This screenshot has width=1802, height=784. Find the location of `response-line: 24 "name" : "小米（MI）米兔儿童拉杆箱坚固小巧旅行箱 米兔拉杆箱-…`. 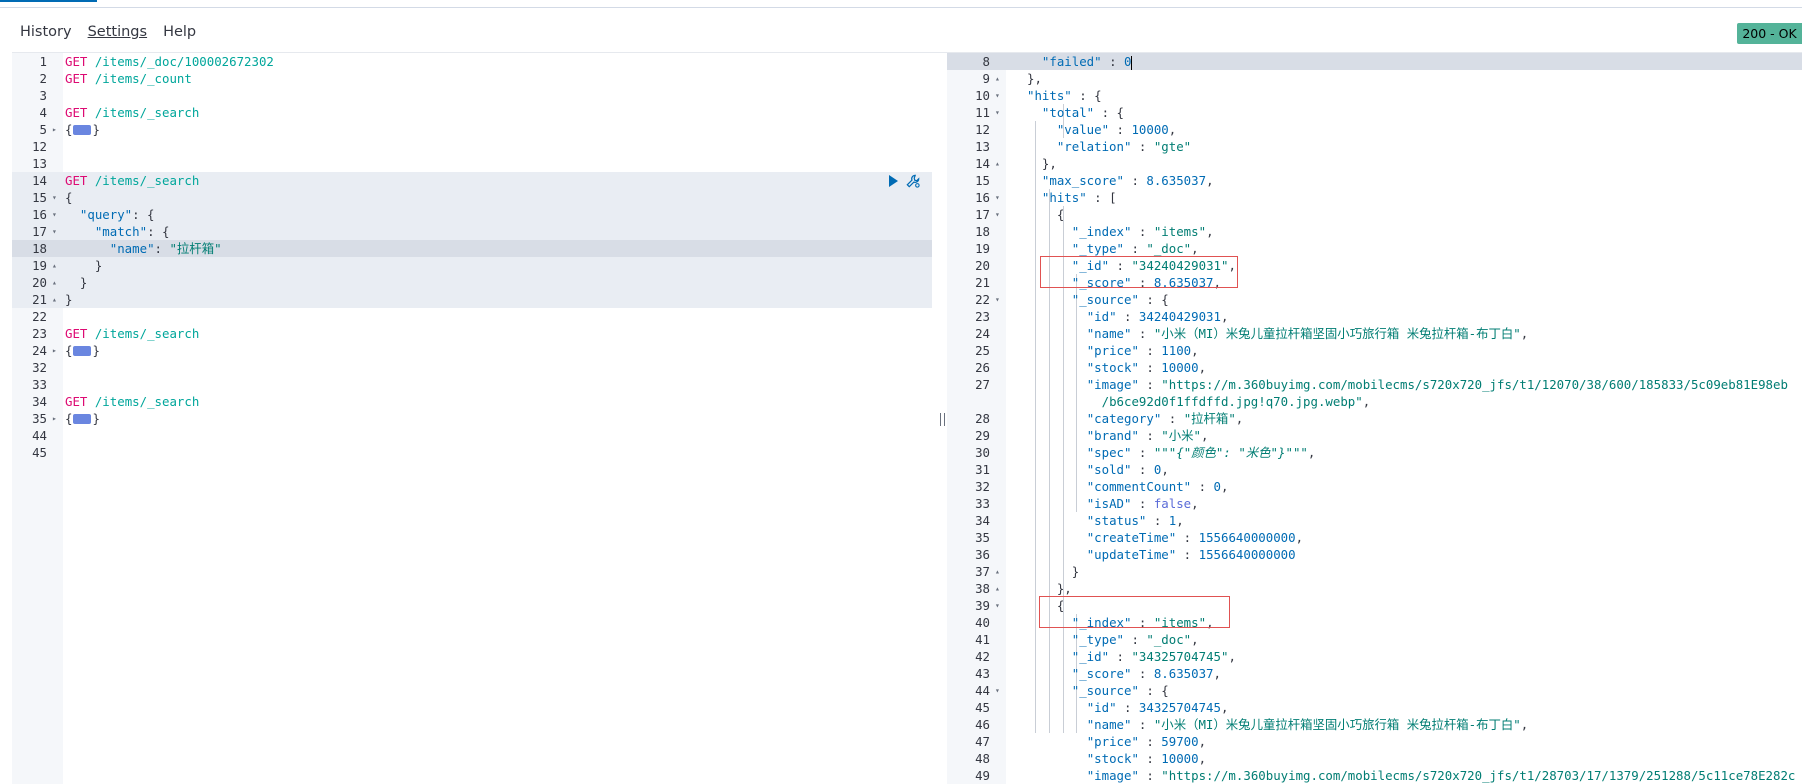

response-line: 24 "name" : "小米（MI）米兔儿童拉杆箱坚固小巧旅行箱 米兔拉杆箱-… is located at coordinates (1374, 333).